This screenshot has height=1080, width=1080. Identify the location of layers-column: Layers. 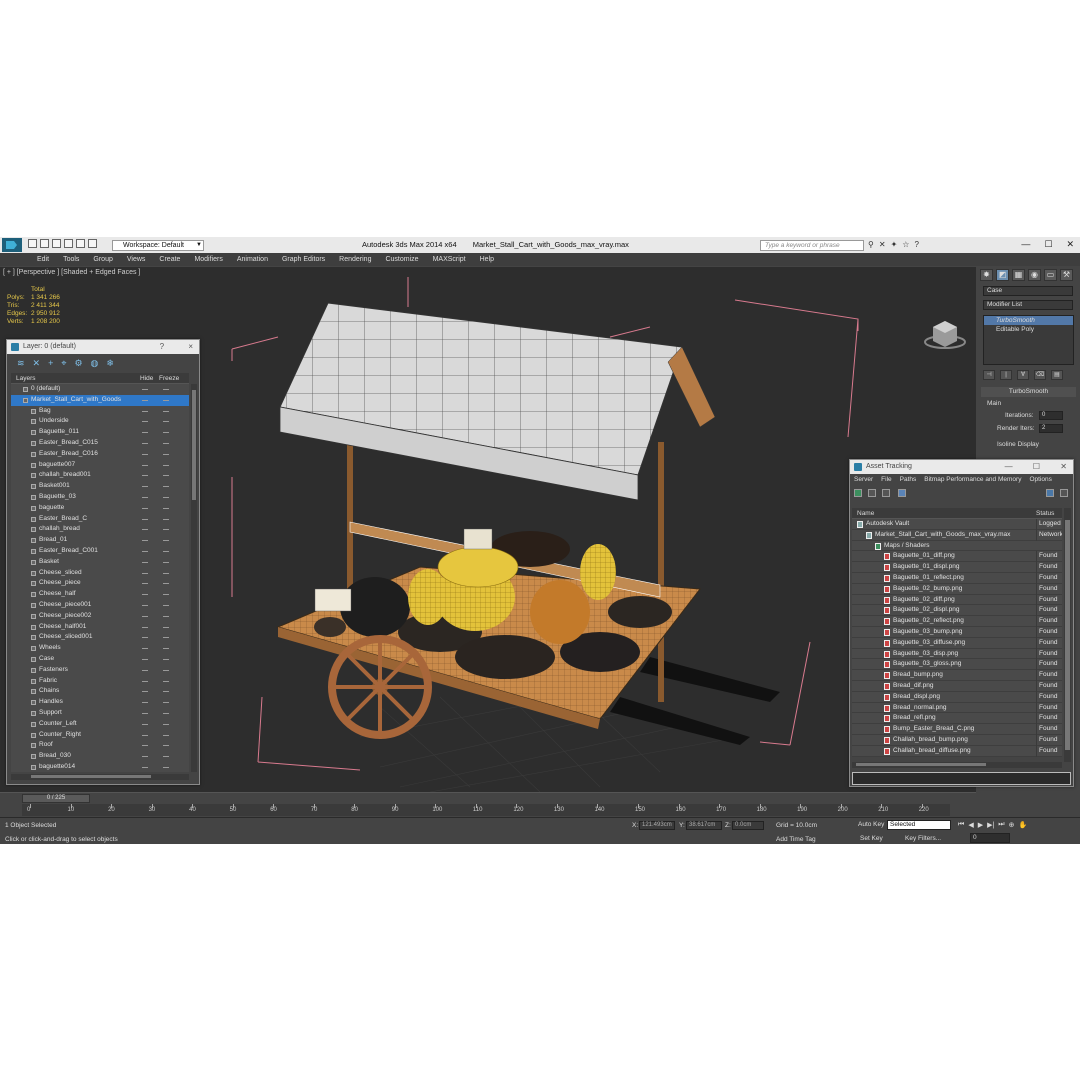
(26, 378).